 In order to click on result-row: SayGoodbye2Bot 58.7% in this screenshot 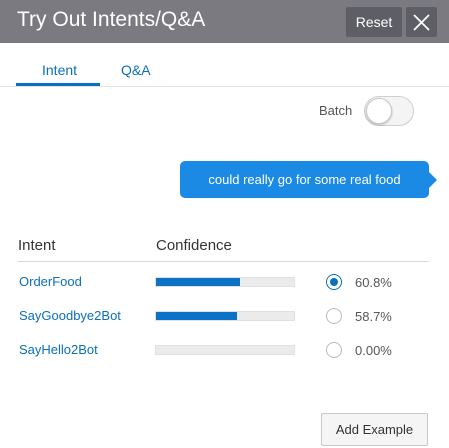, I will do `click(224, 318)`.